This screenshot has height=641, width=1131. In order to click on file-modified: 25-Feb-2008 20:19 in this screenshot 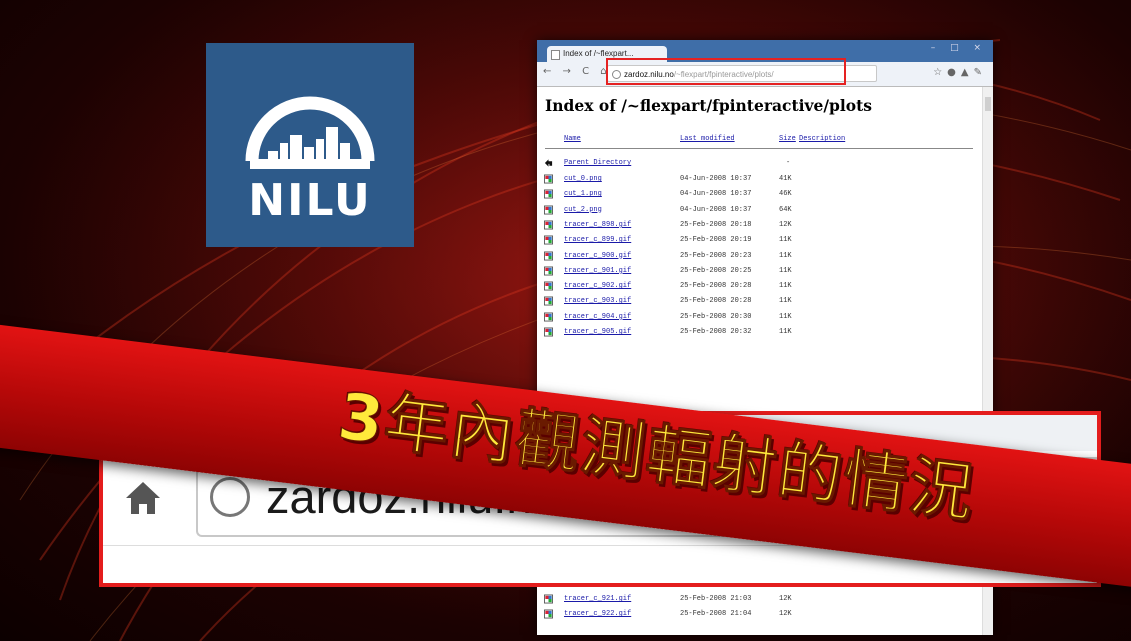, I will do `click(716, 240)`.